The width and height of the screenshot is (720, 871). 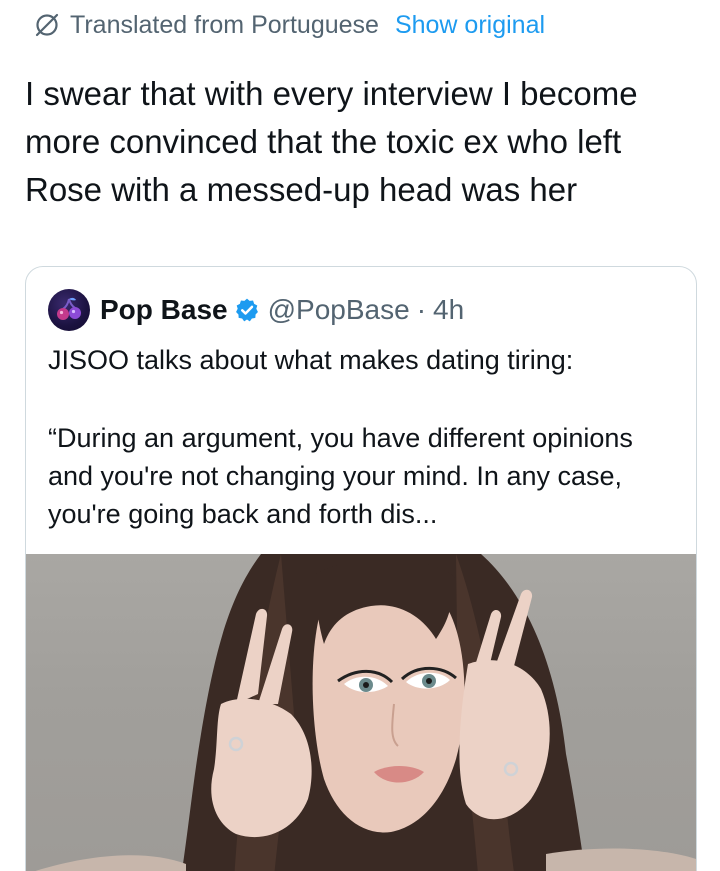 What do you see at coordinates (224, 24) in the screenshot?
I see `translation-label: Translated from Portuguese` at bounding box center [224, 24].